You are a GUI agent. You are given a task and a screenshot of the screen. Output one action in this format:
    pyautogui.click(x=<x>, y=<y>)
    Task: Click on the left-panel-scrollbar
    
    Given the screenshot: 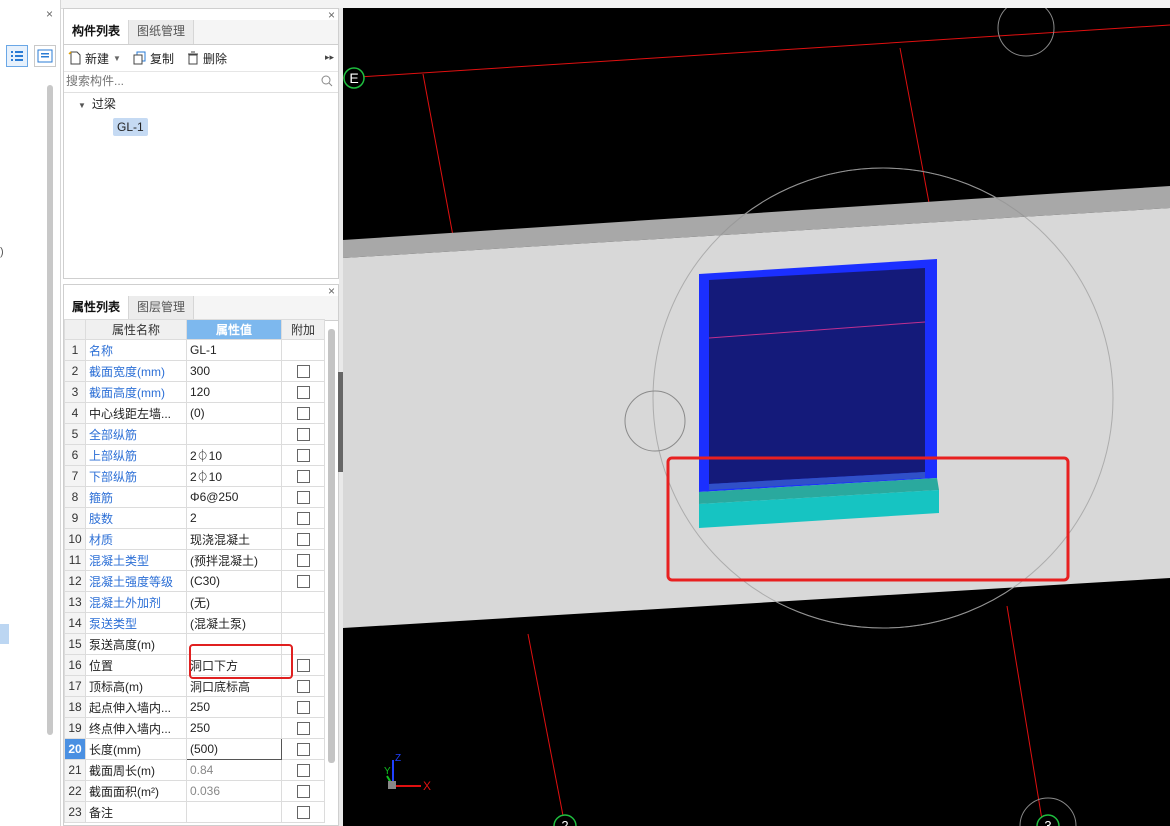 What is the action you would take?
    pyautogui.click(x=50, y=410)
    